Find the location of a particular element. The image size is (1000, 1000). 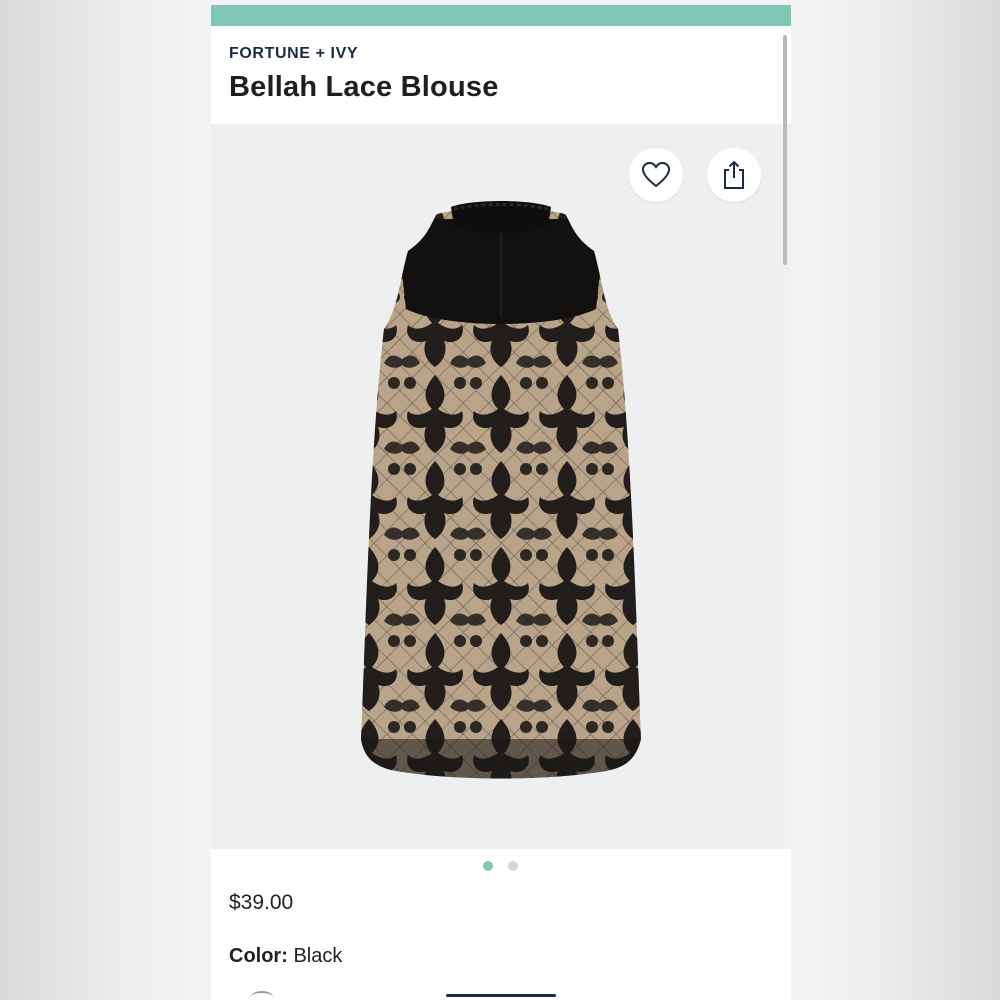

scrollbar is located at coordinates (785, 150).